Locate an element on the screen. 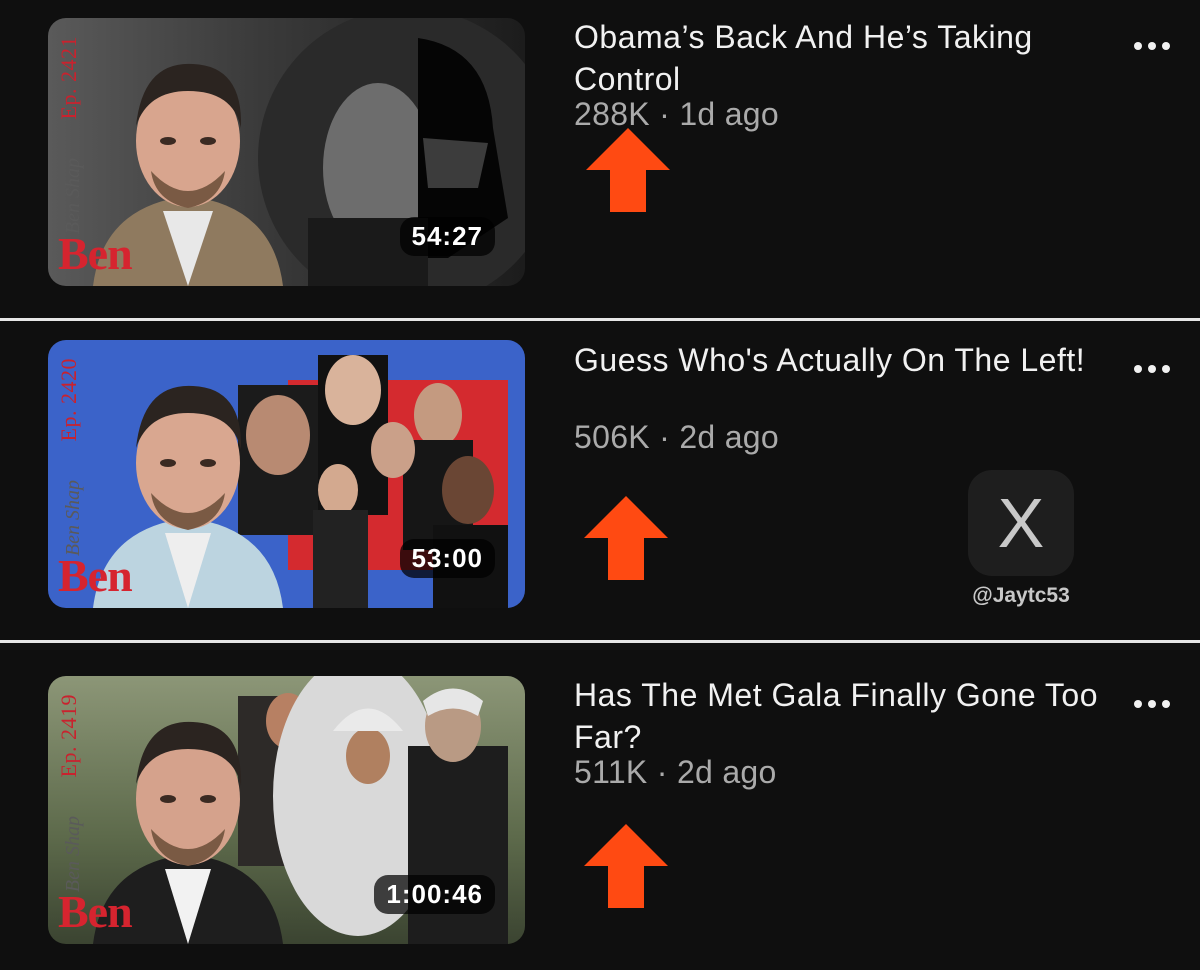 The height and width of the screenshot is (970, 1200). duration-badge: 54:27 is located at coordinates (447, 236).